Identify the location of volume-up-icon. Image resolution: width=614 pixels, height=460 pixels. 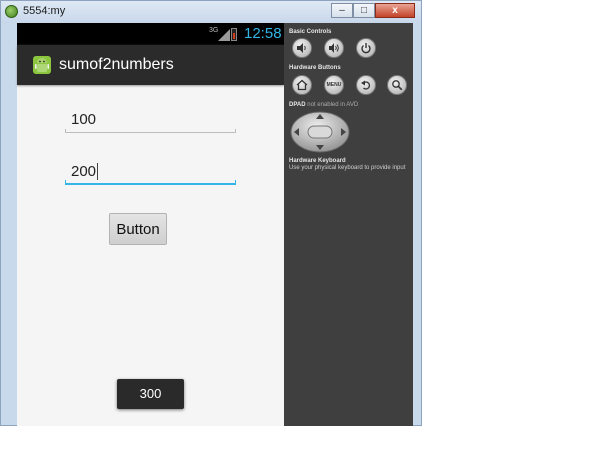
(334, 48).